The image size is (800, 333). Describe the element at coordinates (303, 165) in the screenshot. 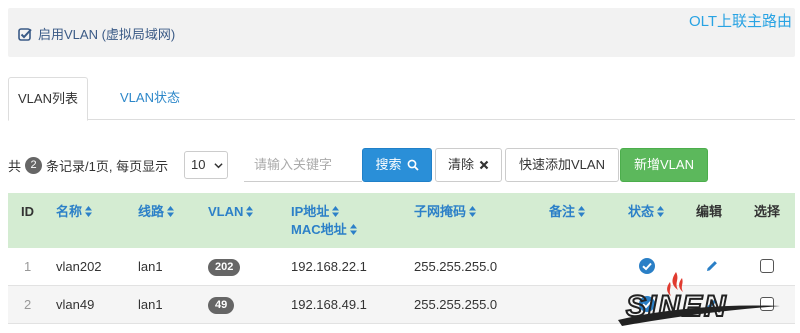

I see `search-input` at that location.